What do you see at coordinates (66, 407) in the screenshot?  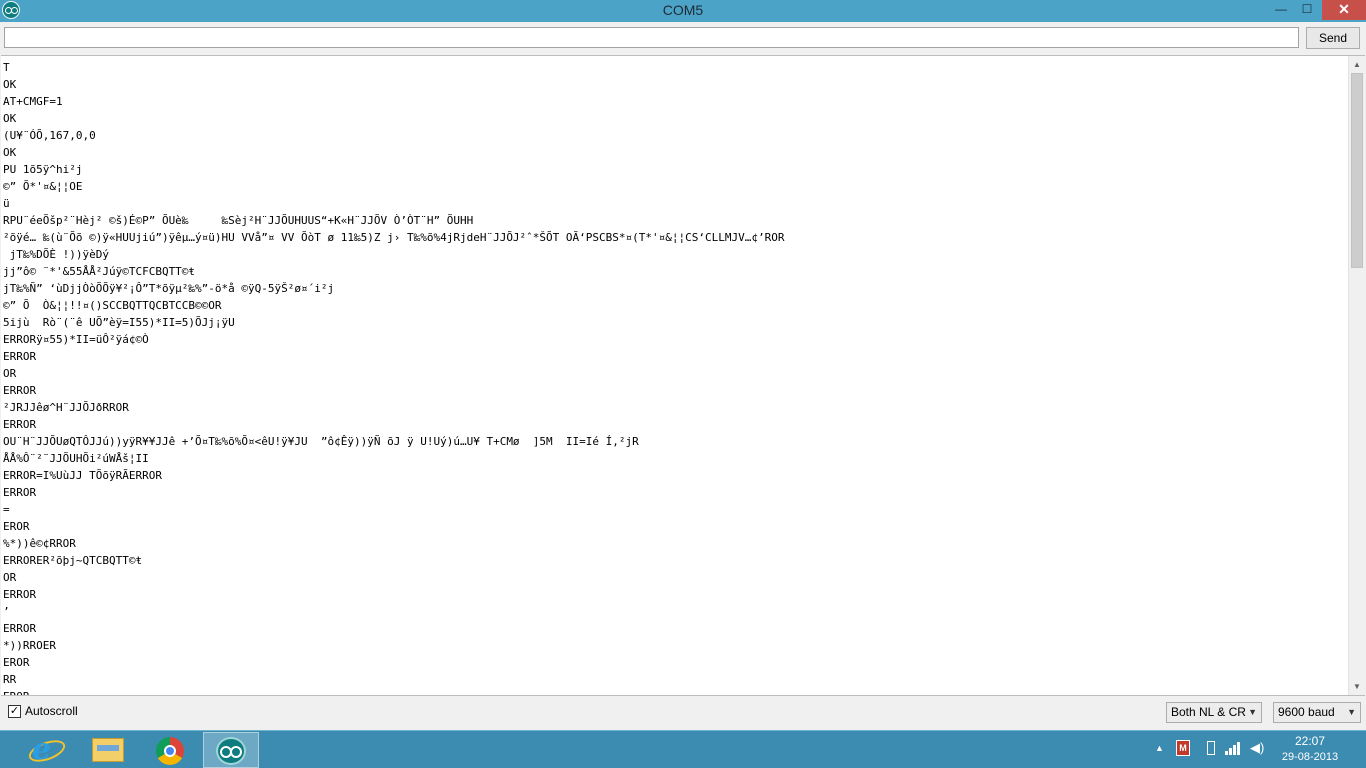 I see `output-line: ²JRJJêø^H¨JJÕJðRROR` at bounding box center [66, 407].